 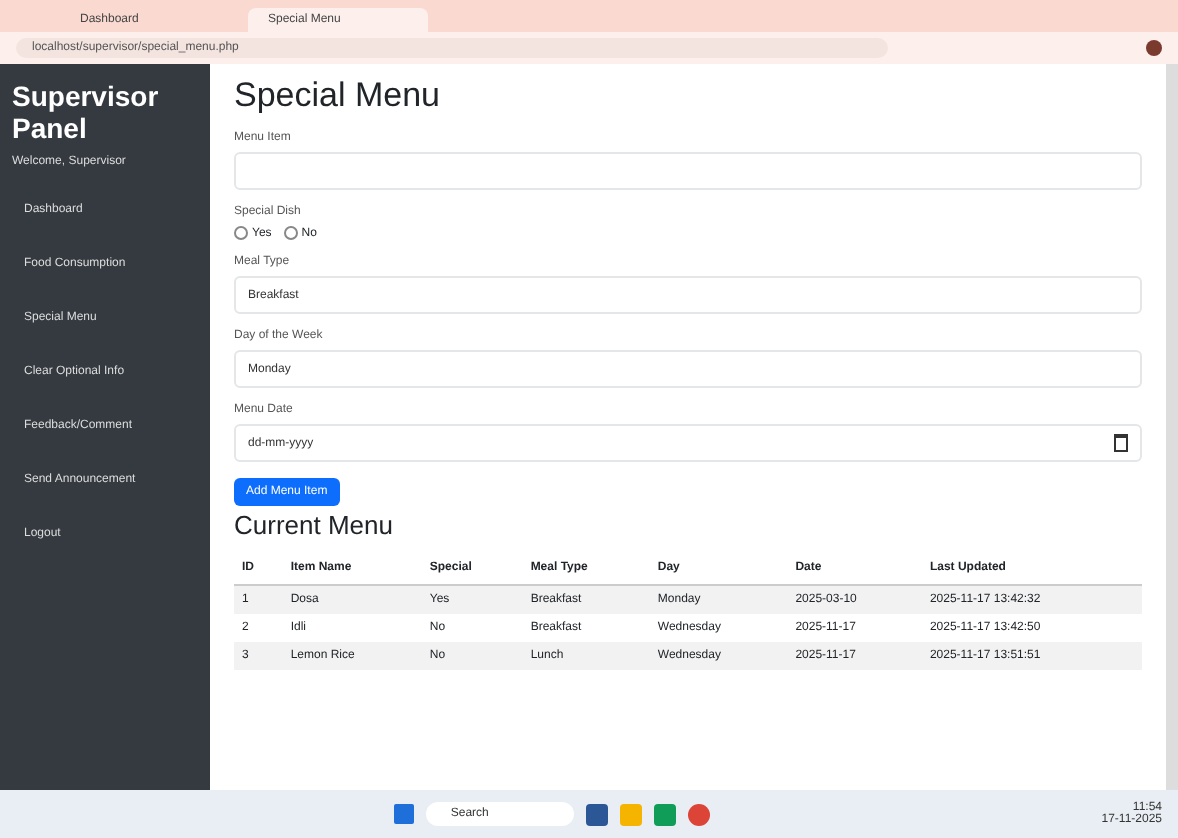 What do you see at coordinates (86, 112) in the screenshot?
I see `panel-title: Supervisor Panel` at bounding box center [86, 112].